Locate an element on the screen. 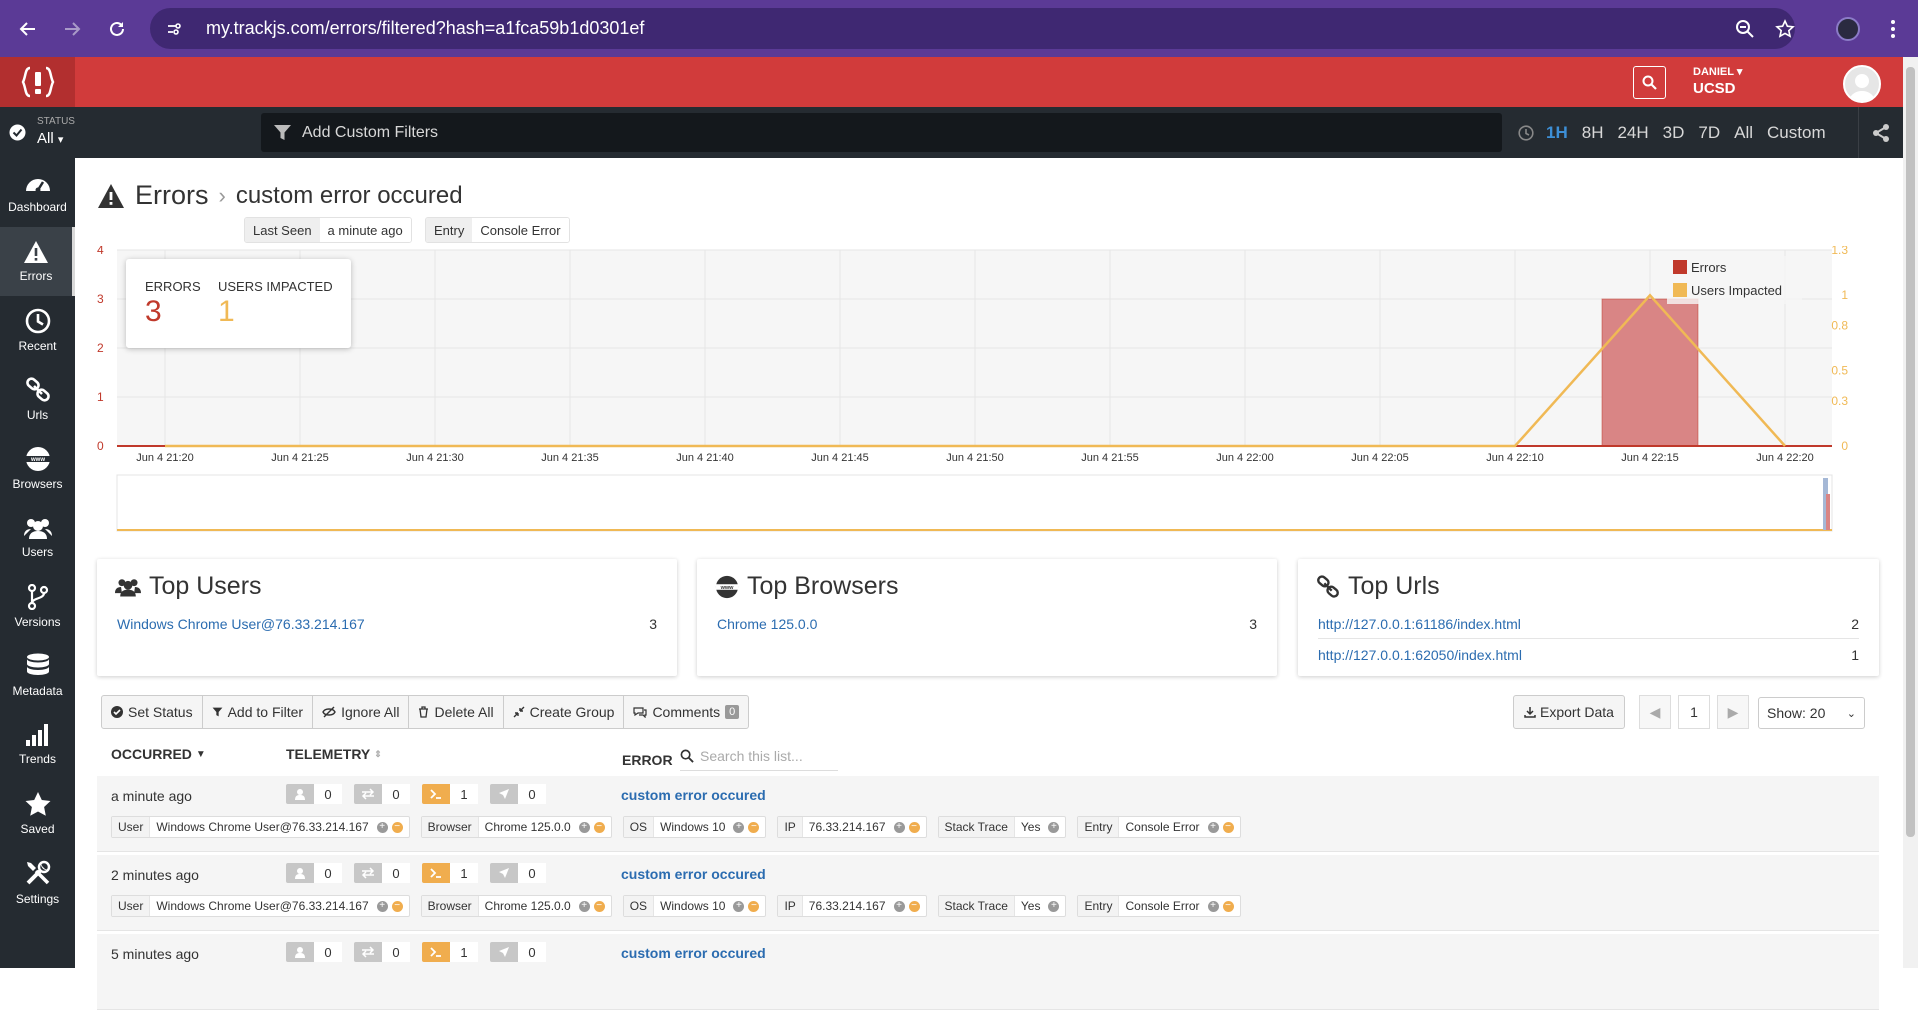  navigation-icon is located at coordinates (504, 873).